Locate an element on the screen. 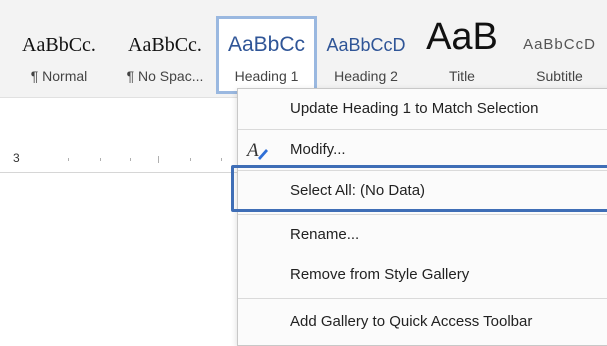 The height and width of the screenshot is (346, 607). style-normal: AaBbCc. ¶ Normal is located at coordinates (59, 55).